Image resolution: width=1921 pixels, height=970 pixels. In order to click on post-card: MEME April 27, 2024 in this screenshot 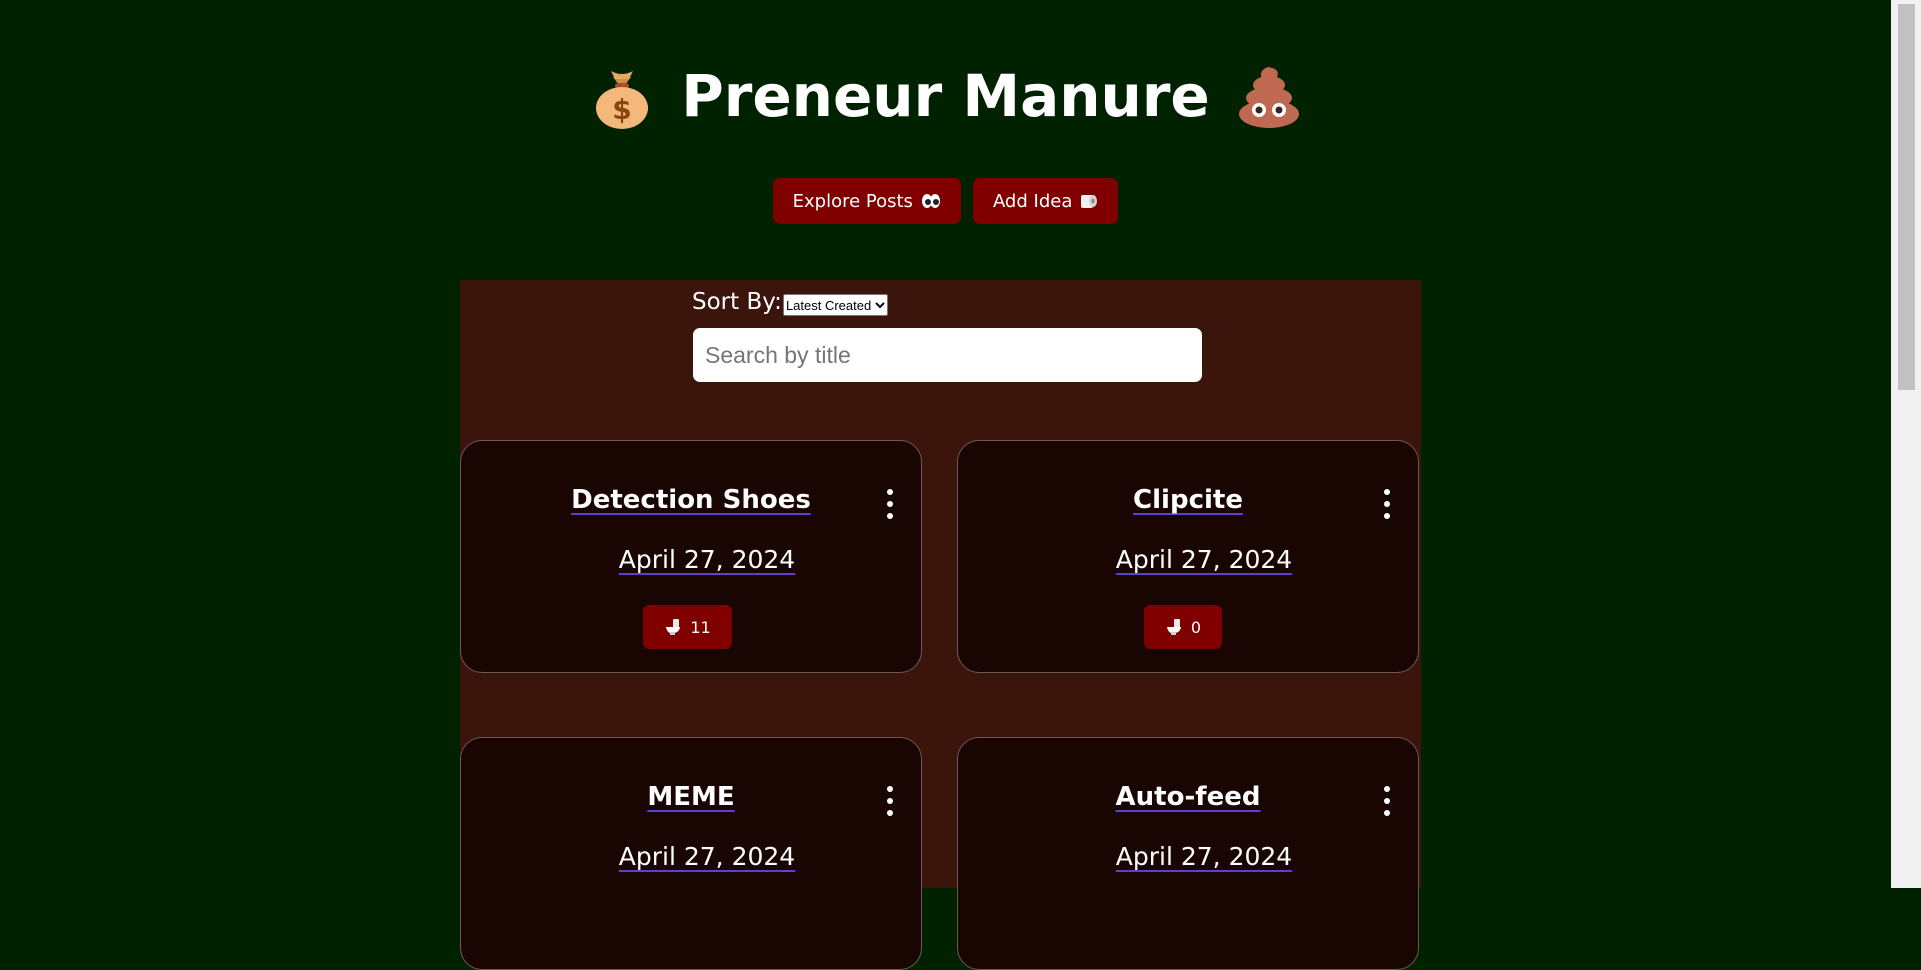, I will do `click(691, 853)`.